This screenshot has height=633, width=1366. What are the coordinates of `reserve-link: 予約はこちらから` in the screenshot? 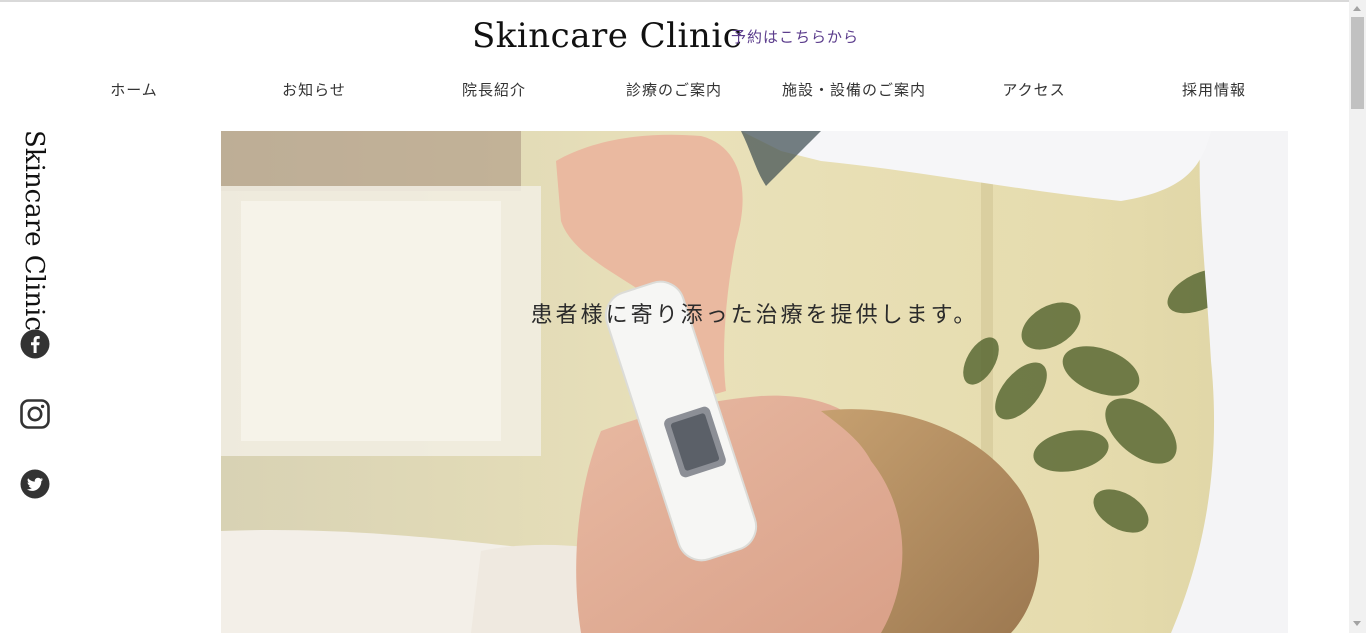 It's located at (795, 36).